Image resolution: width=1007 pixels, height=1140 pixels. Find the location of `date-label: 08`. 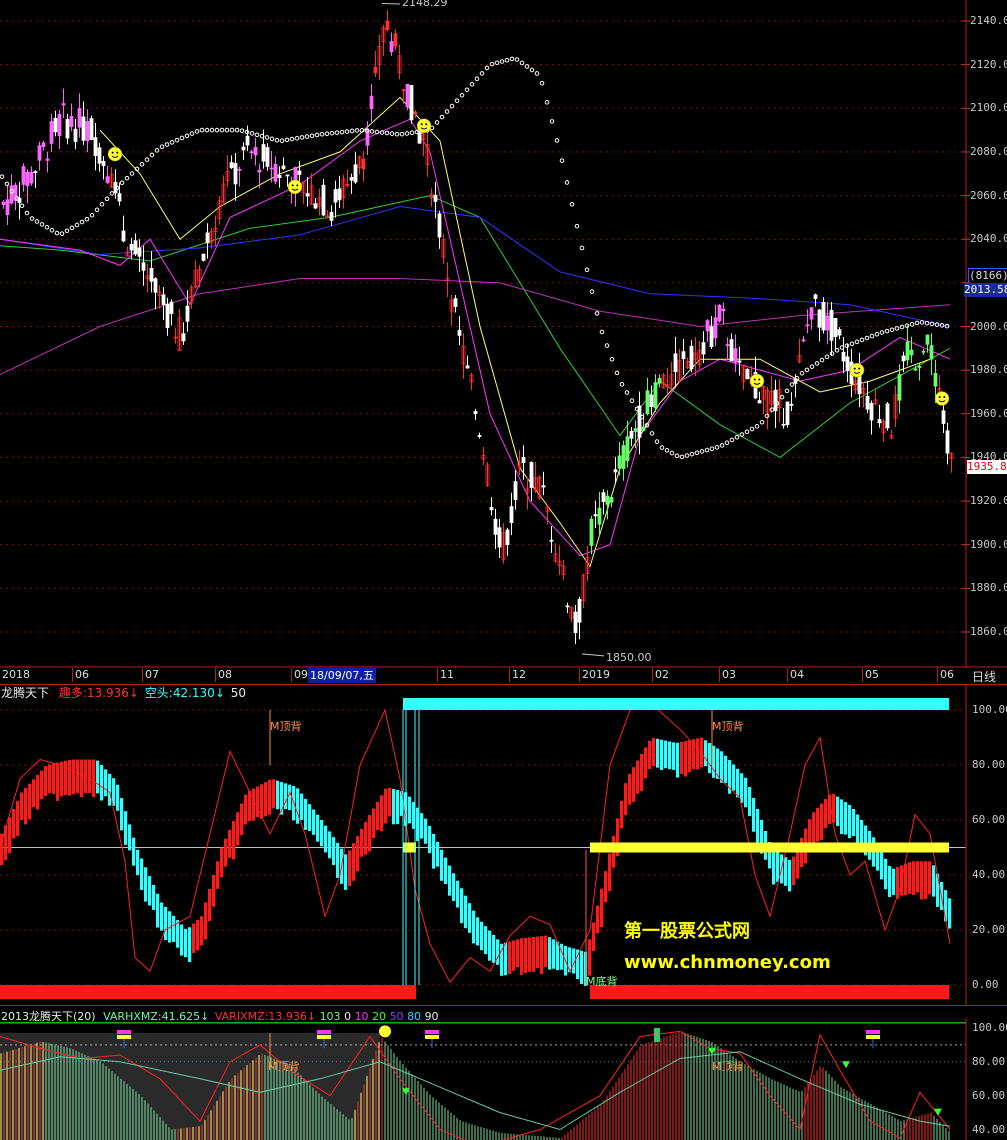

date-label: 08 is located at coordinates (225, 674).